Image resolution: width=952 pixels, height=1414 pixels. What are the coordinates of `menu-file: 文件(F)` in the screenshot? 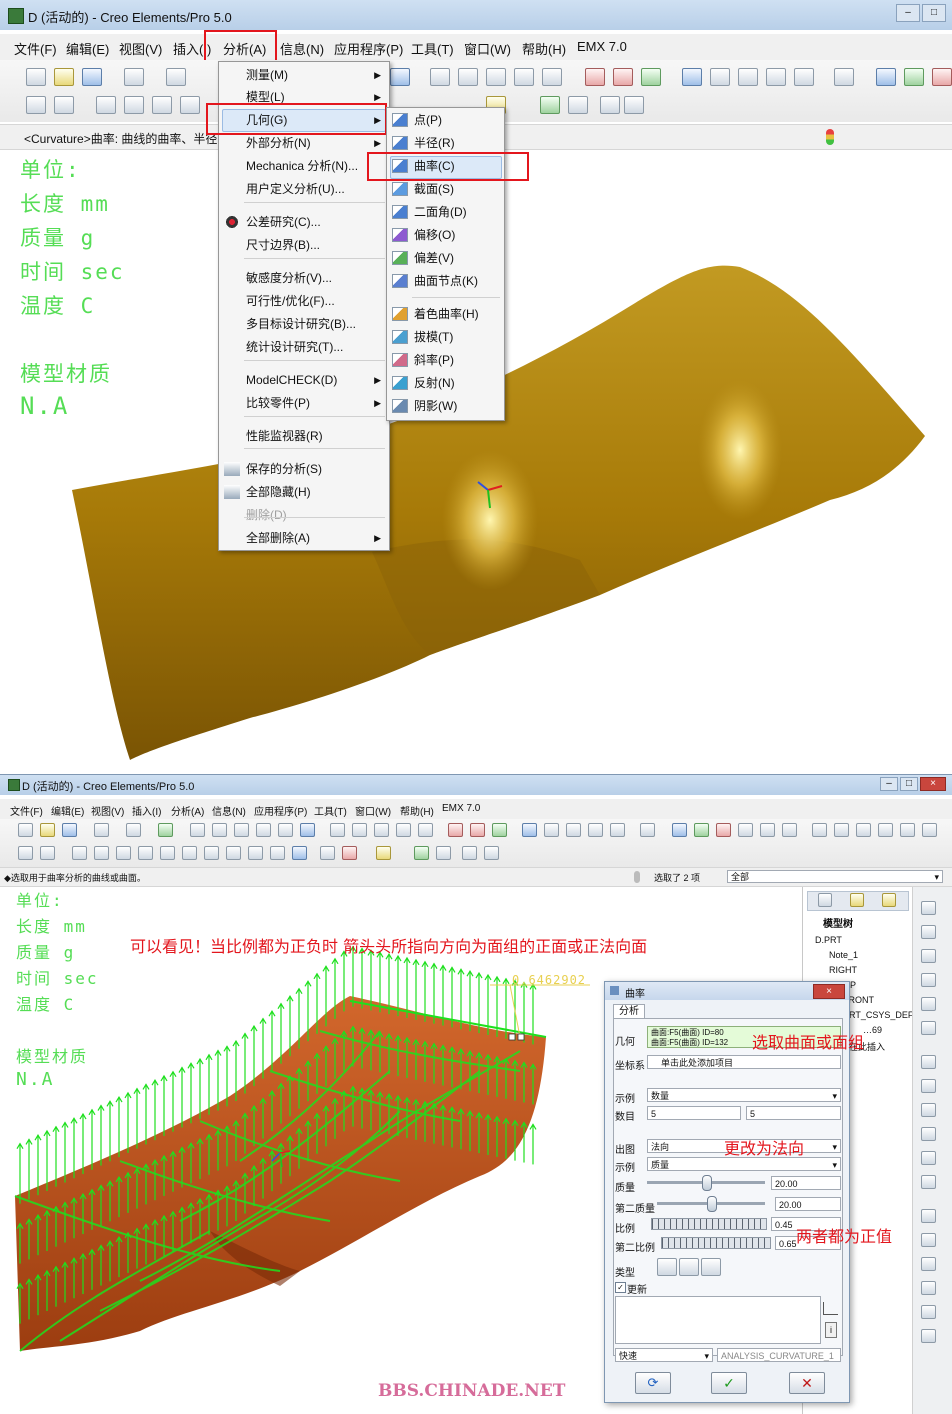 It's located at (35, 48).